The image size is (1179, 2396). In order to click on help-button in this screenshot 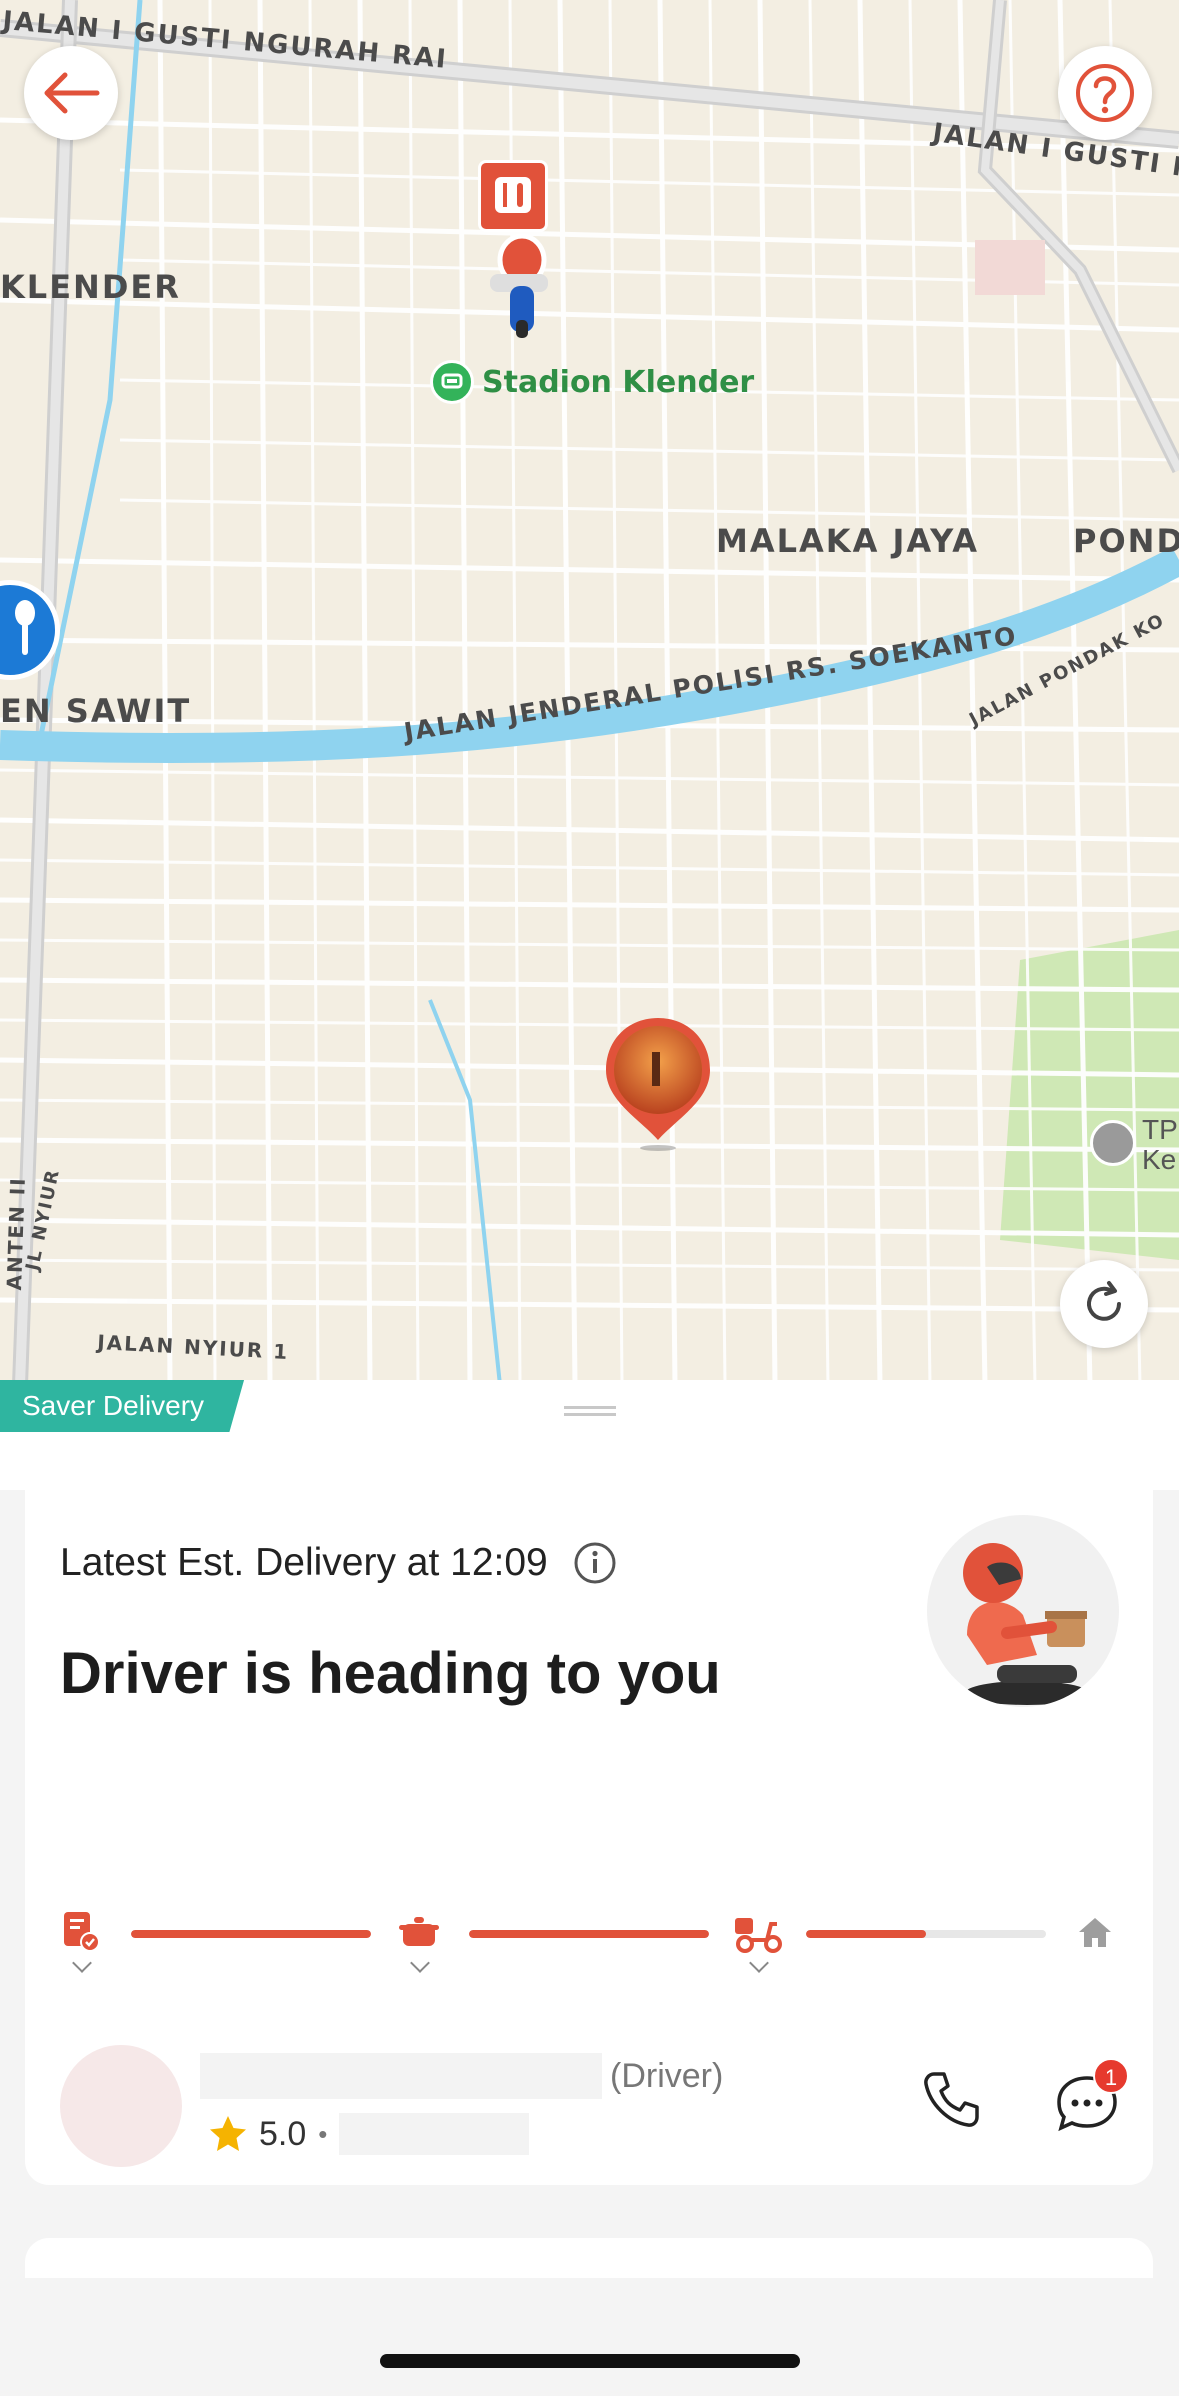, I will do `click(1105, 93)`.